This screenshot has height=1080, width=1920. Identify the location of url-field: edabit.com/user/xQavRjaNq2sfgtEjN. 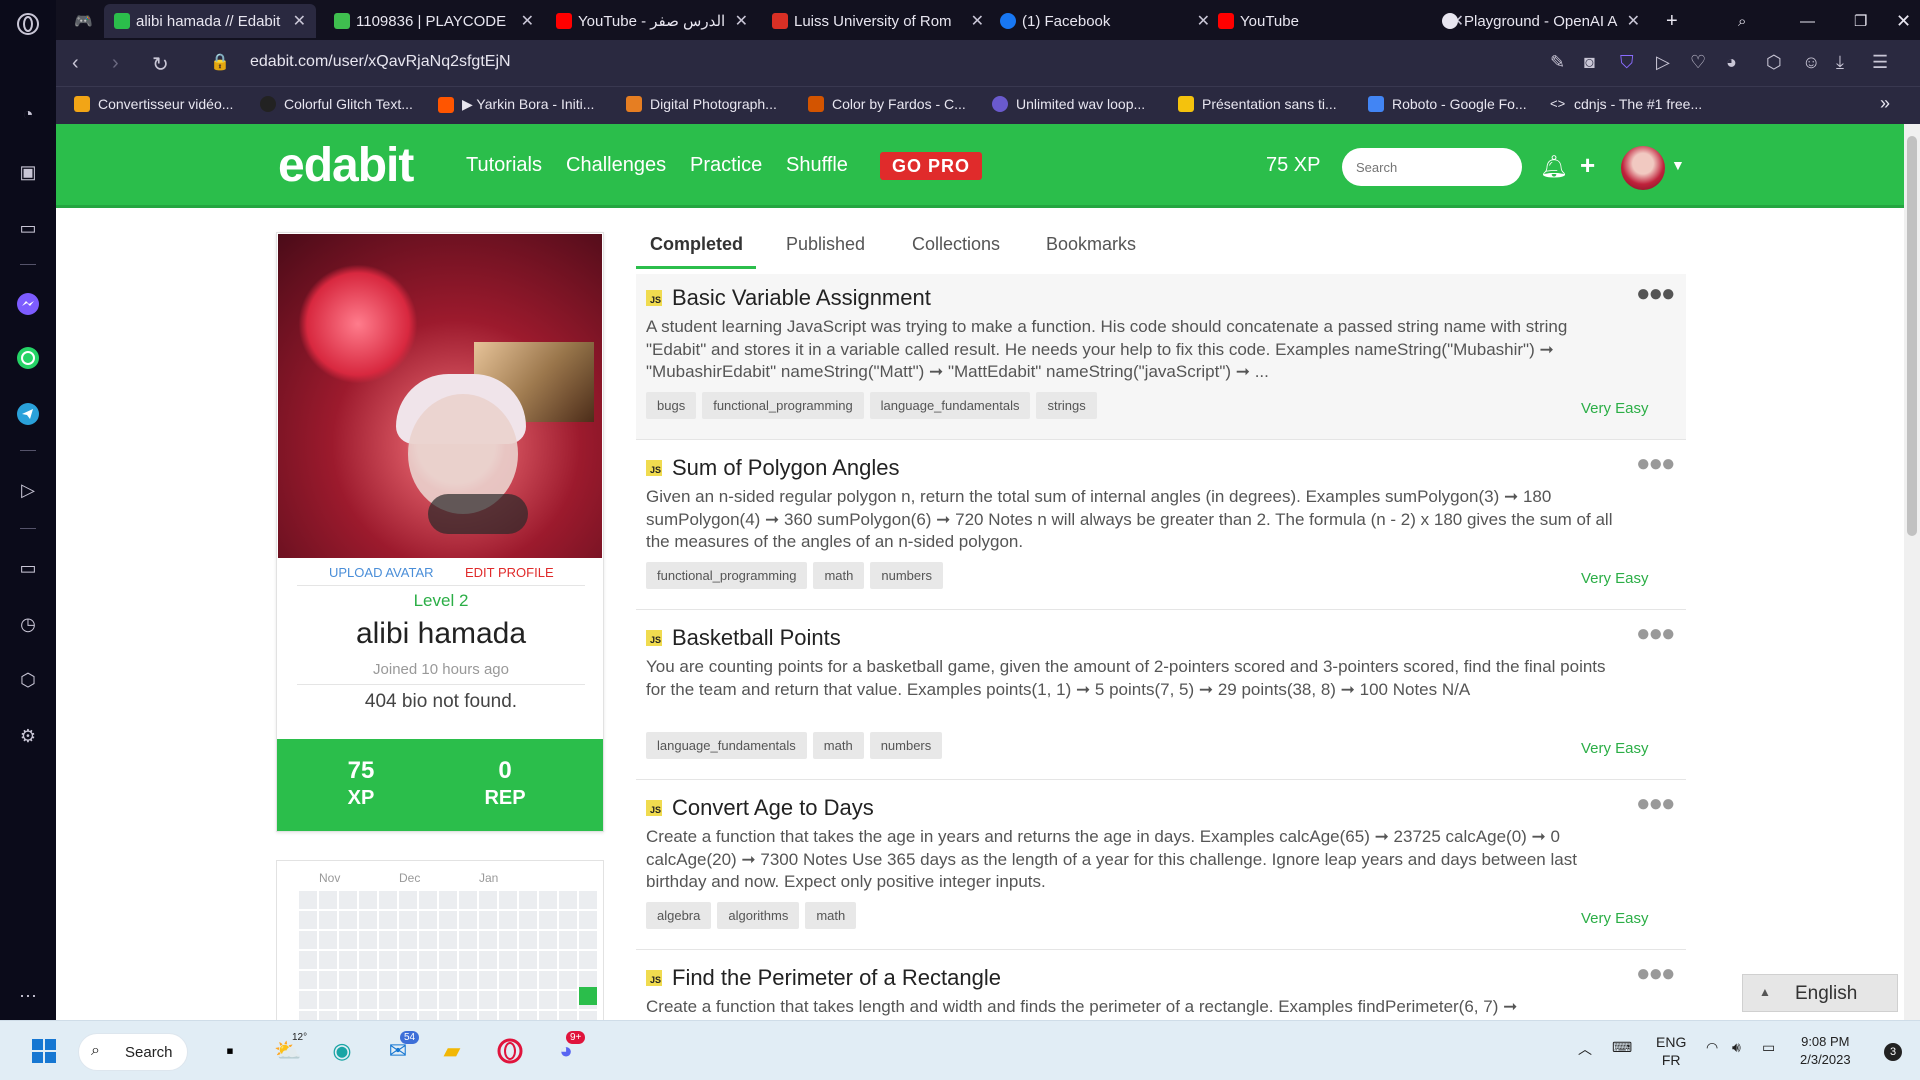
(380, 62).